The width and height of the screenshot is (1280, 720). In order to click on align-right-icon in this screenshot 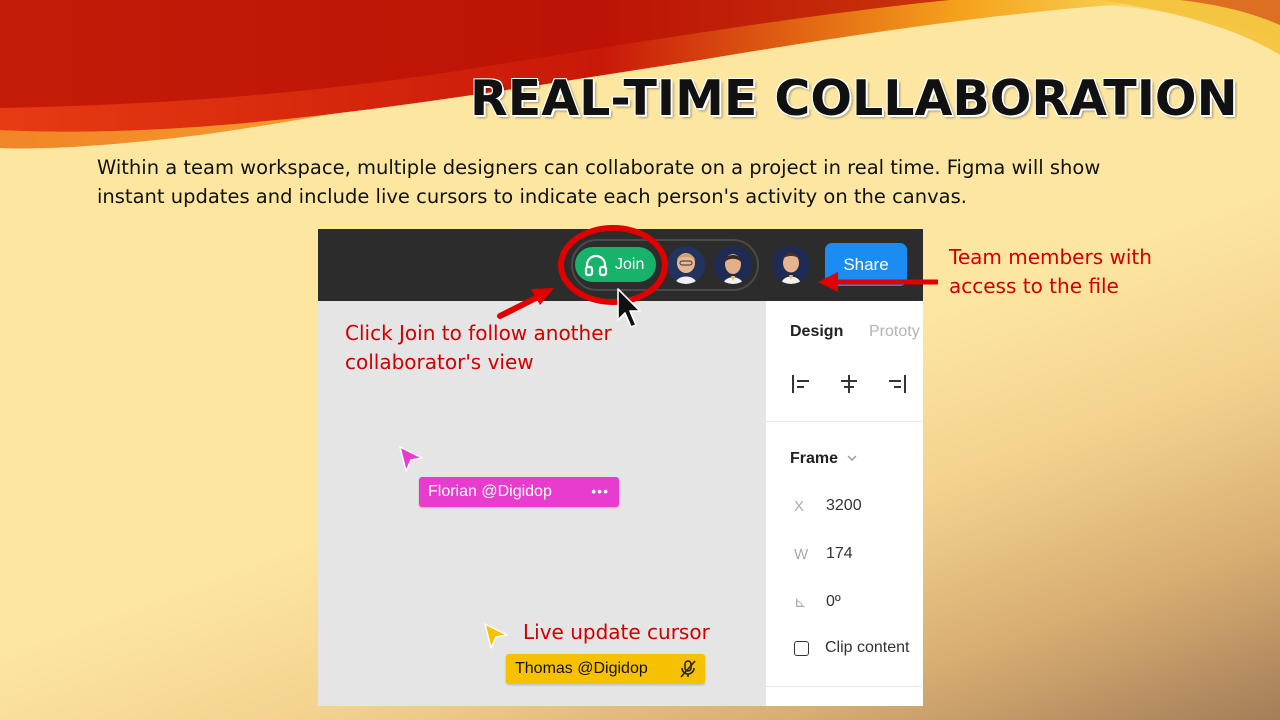, I will do `click(897, 384)`.